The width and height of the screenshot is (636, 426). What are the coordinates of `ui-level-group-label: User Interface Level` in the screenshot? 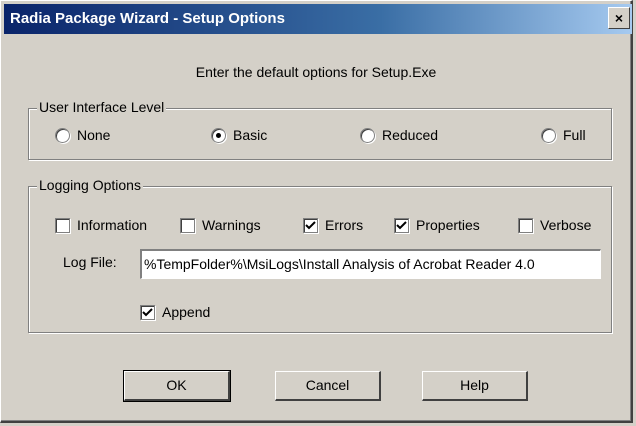 It's located at (102, 107).